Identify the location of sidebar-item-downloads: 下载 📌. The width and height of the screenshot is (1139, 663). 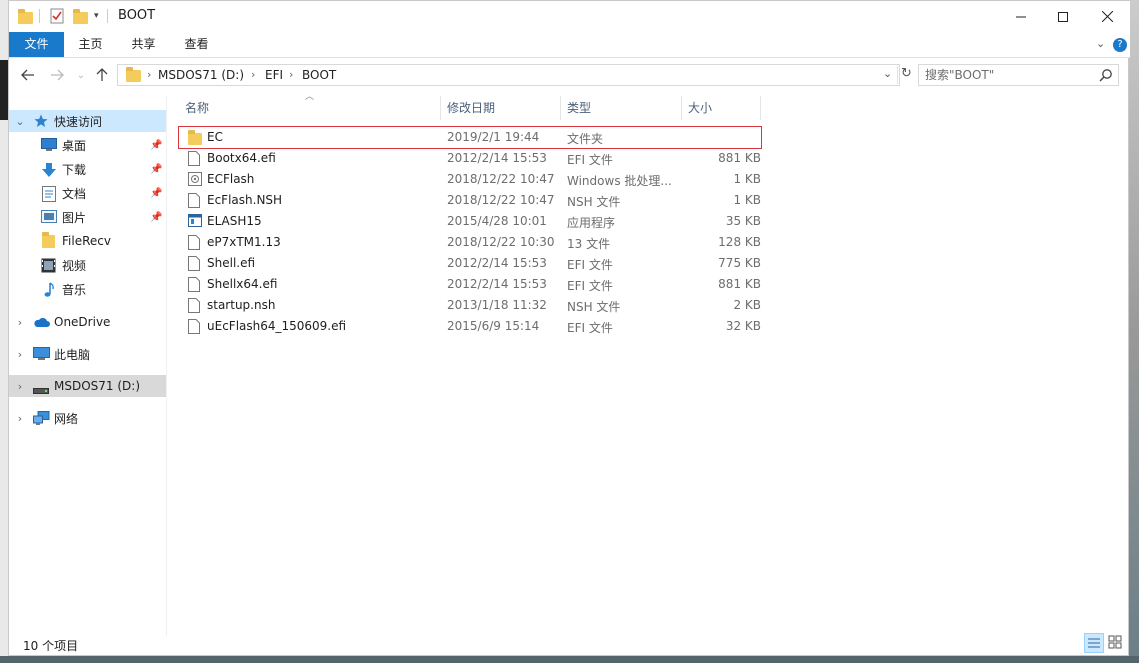
(87, 169).